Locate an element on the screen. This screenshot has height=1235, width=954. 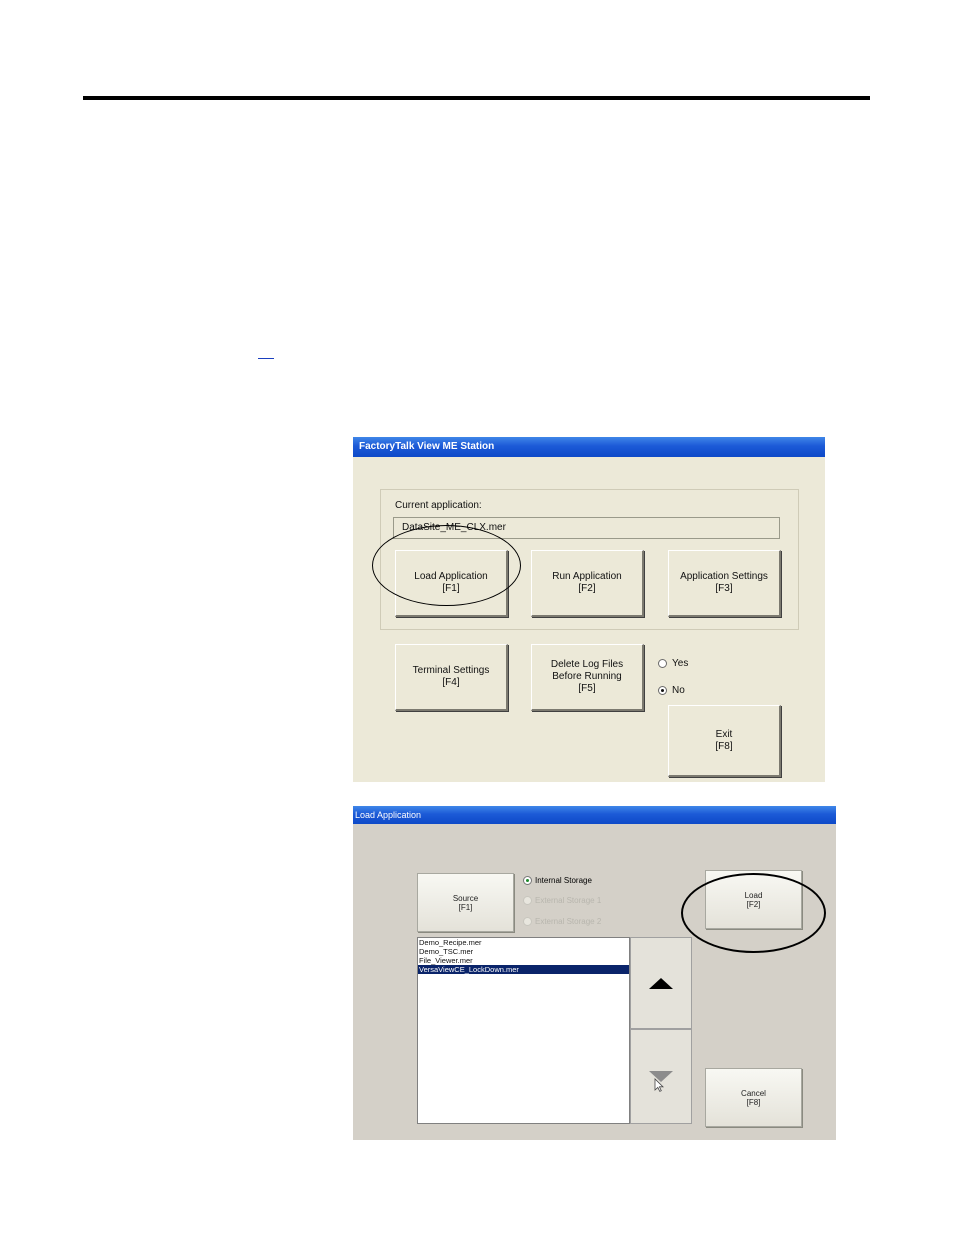
arrow-up-icon is located at coordinates (661, 983).